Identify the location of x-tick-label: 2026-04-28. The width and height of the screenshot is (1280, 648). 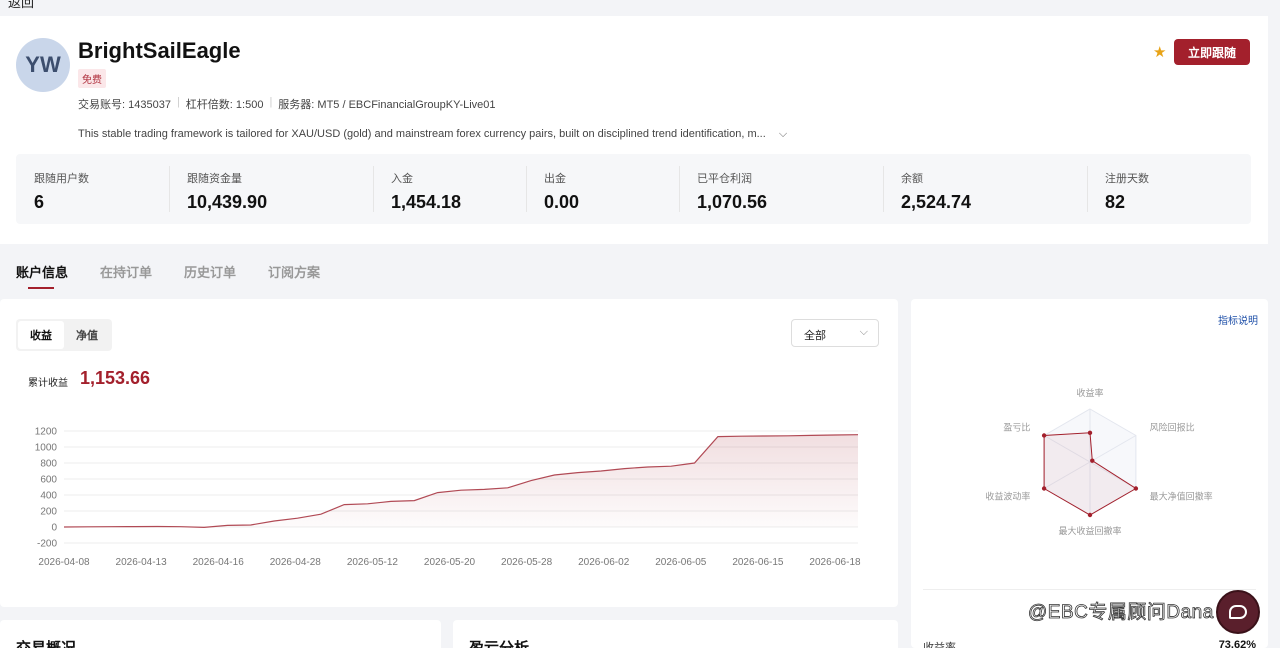
(296, 562).